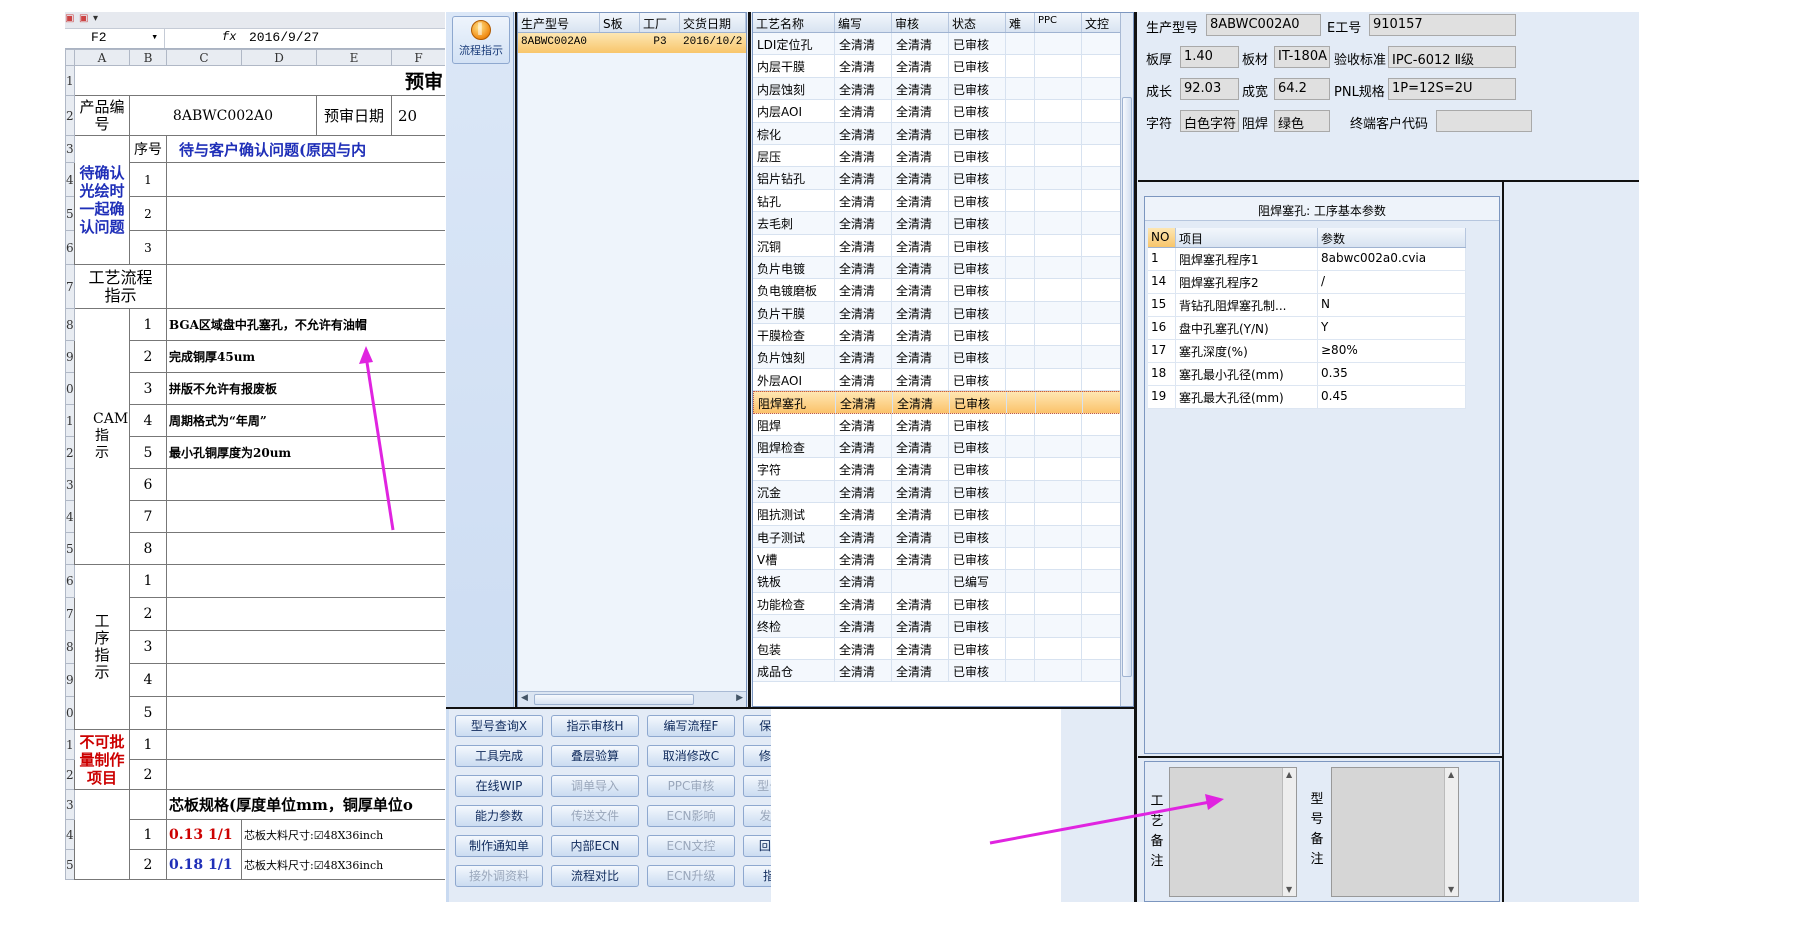 This screenshot has width=1793, height=926. Describe the element at coordinates (499, 756) in the screenshot. I see `action-button: 工具完成` at that location.